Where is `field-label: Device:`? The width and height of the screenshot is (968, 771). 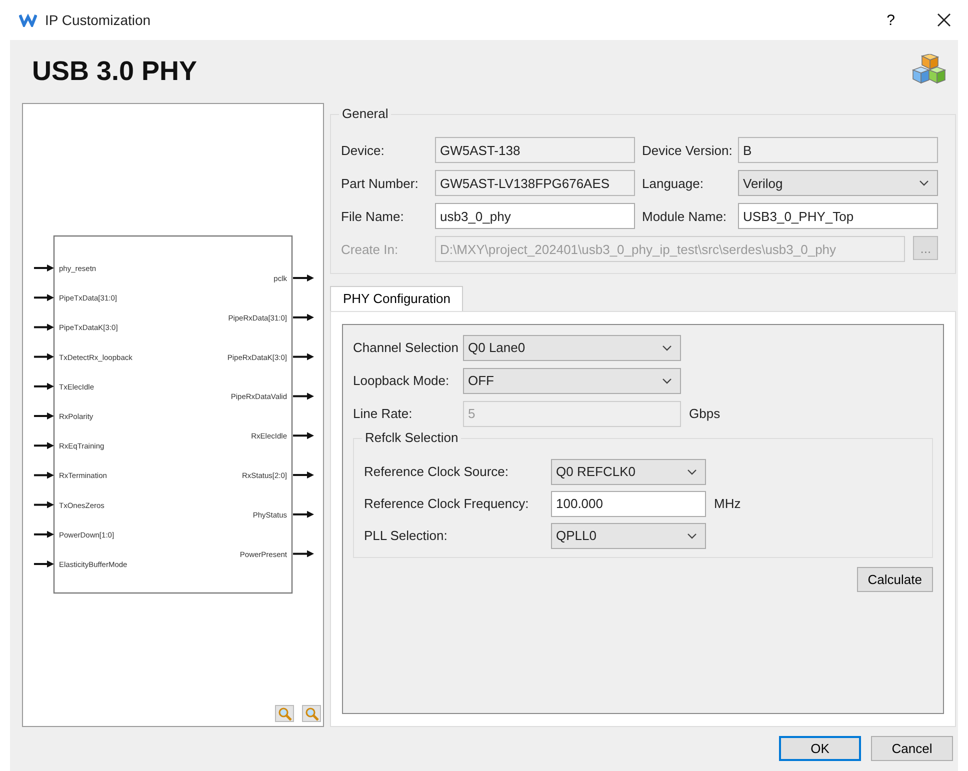
field-label: Device: is located at coordinates (363, 150).